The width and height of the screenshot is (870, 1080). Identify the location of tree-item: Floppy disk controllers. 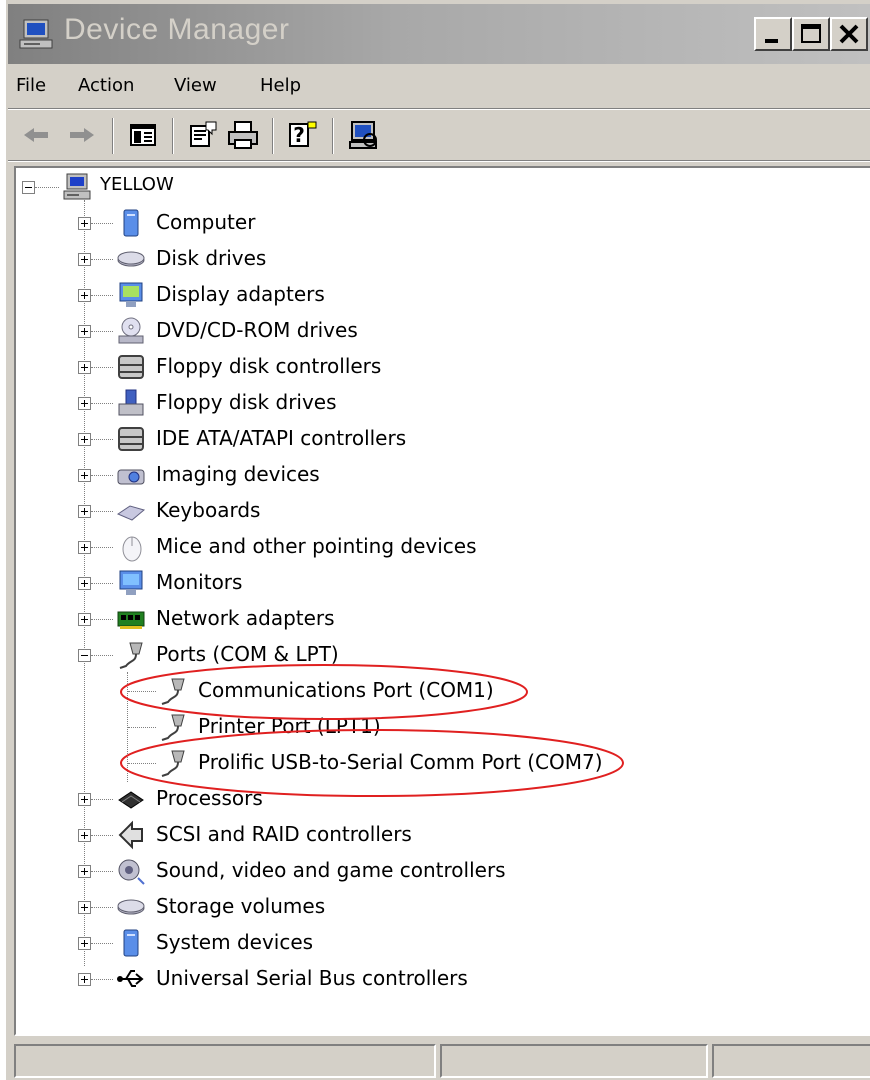
(366, 367).